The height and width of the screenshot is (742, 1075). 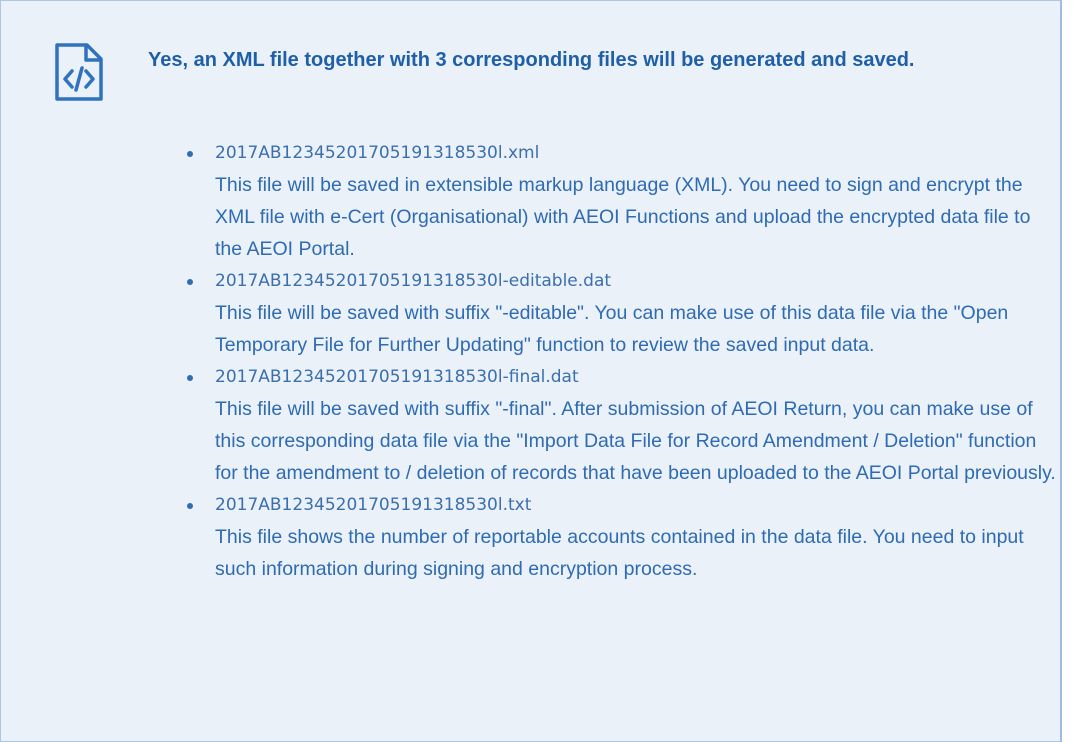 What do you see at coordinates (377, 153) in the screenshot?
I see `file-name: 2017AB12345201705191318530l.xml` at bounding box center [377, 153].